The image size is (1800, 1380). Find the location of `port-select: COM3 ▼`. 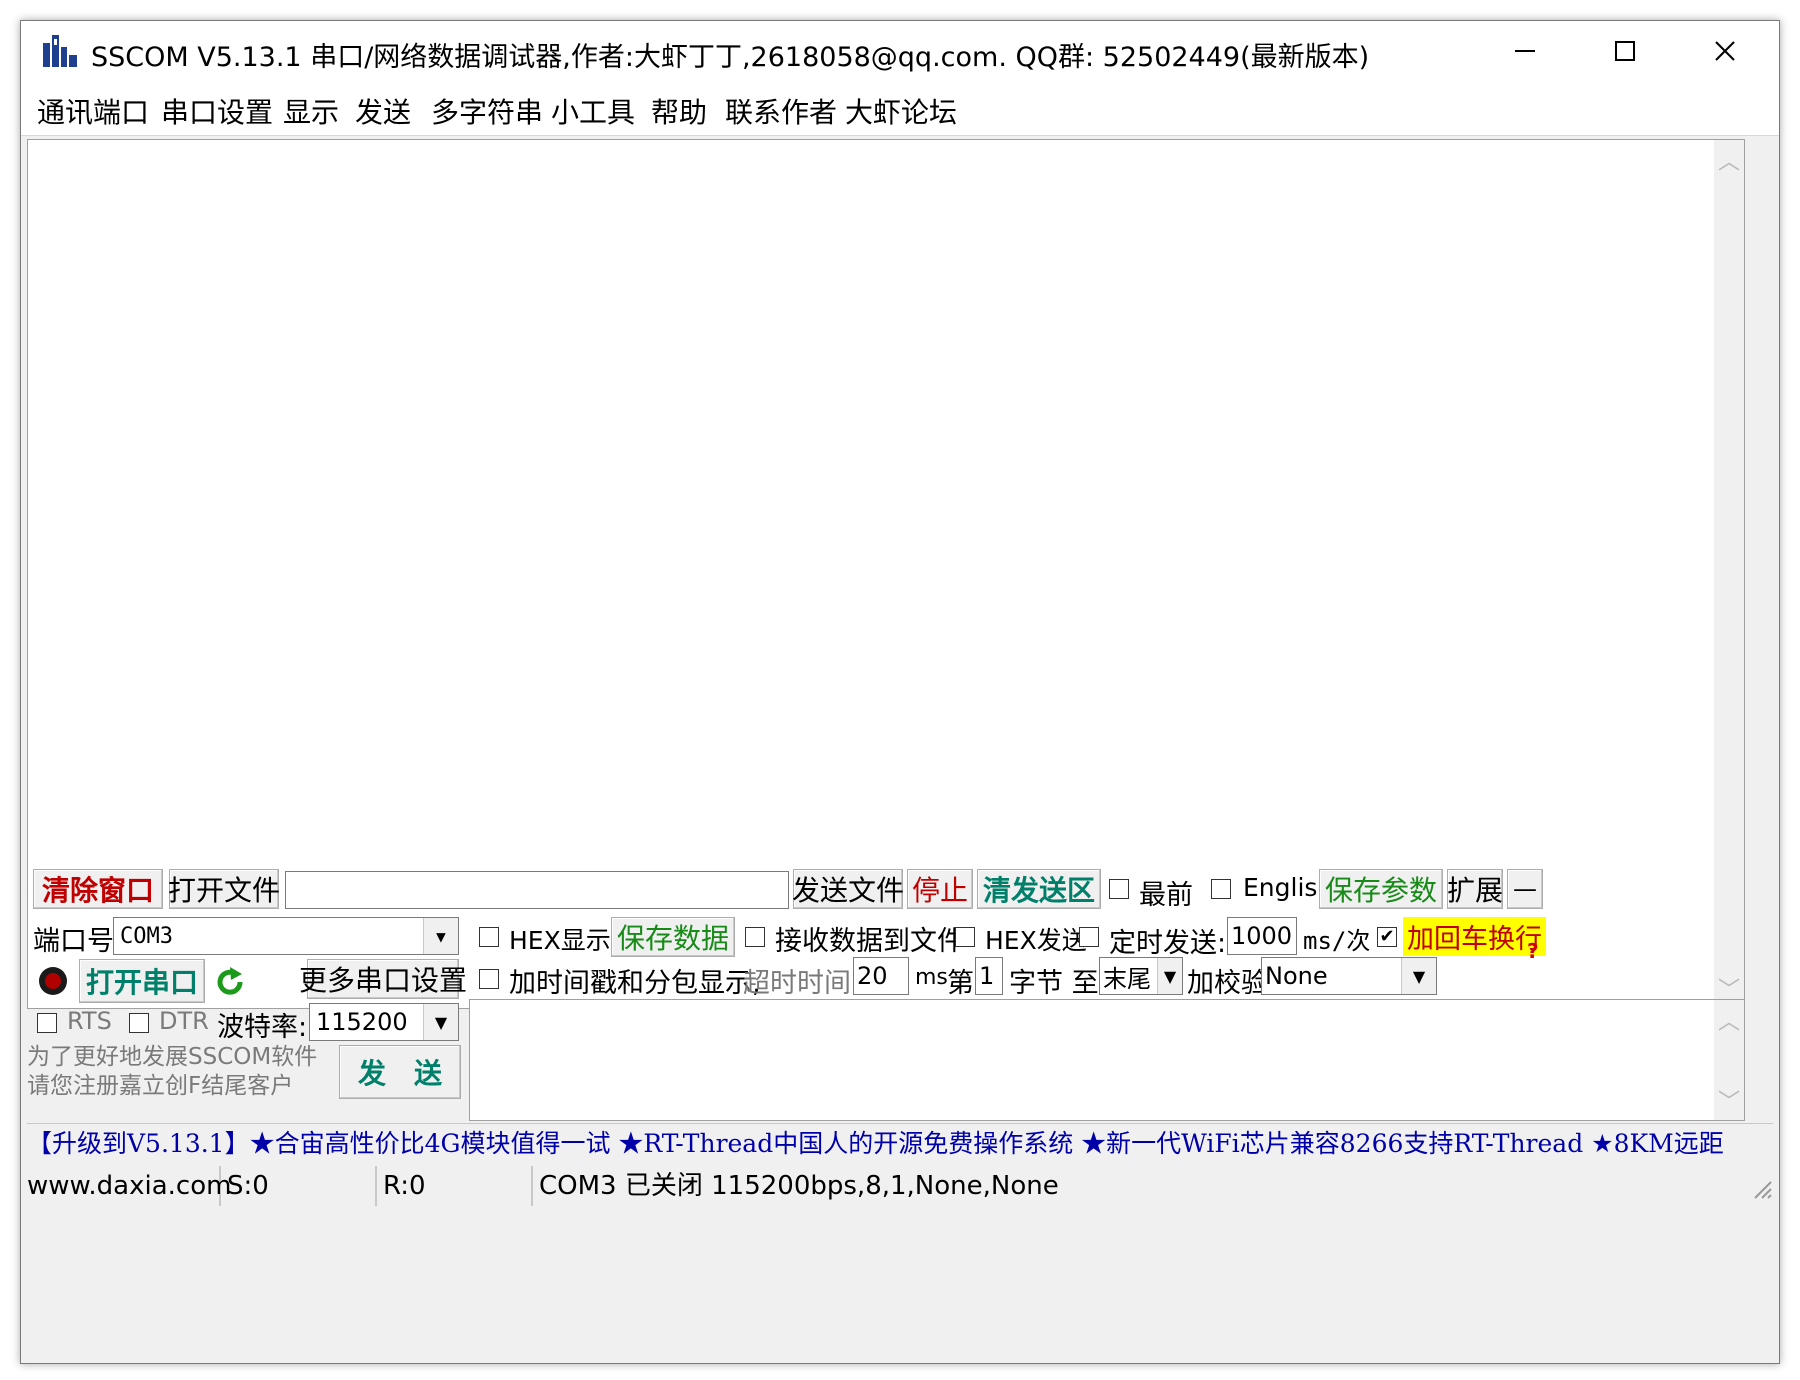

port-select: COM3 ▼ is located at coordinates (286, 936).